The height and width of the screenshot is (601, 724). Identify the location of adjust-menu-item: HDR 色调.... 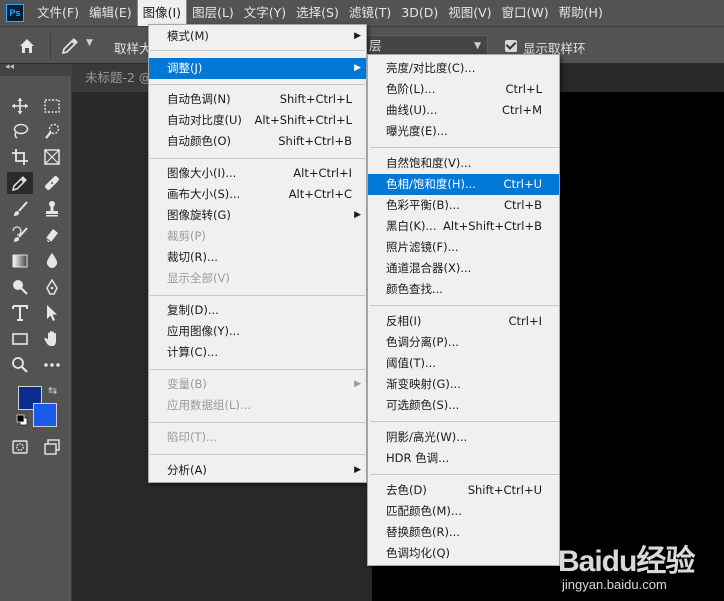
(463, 458).